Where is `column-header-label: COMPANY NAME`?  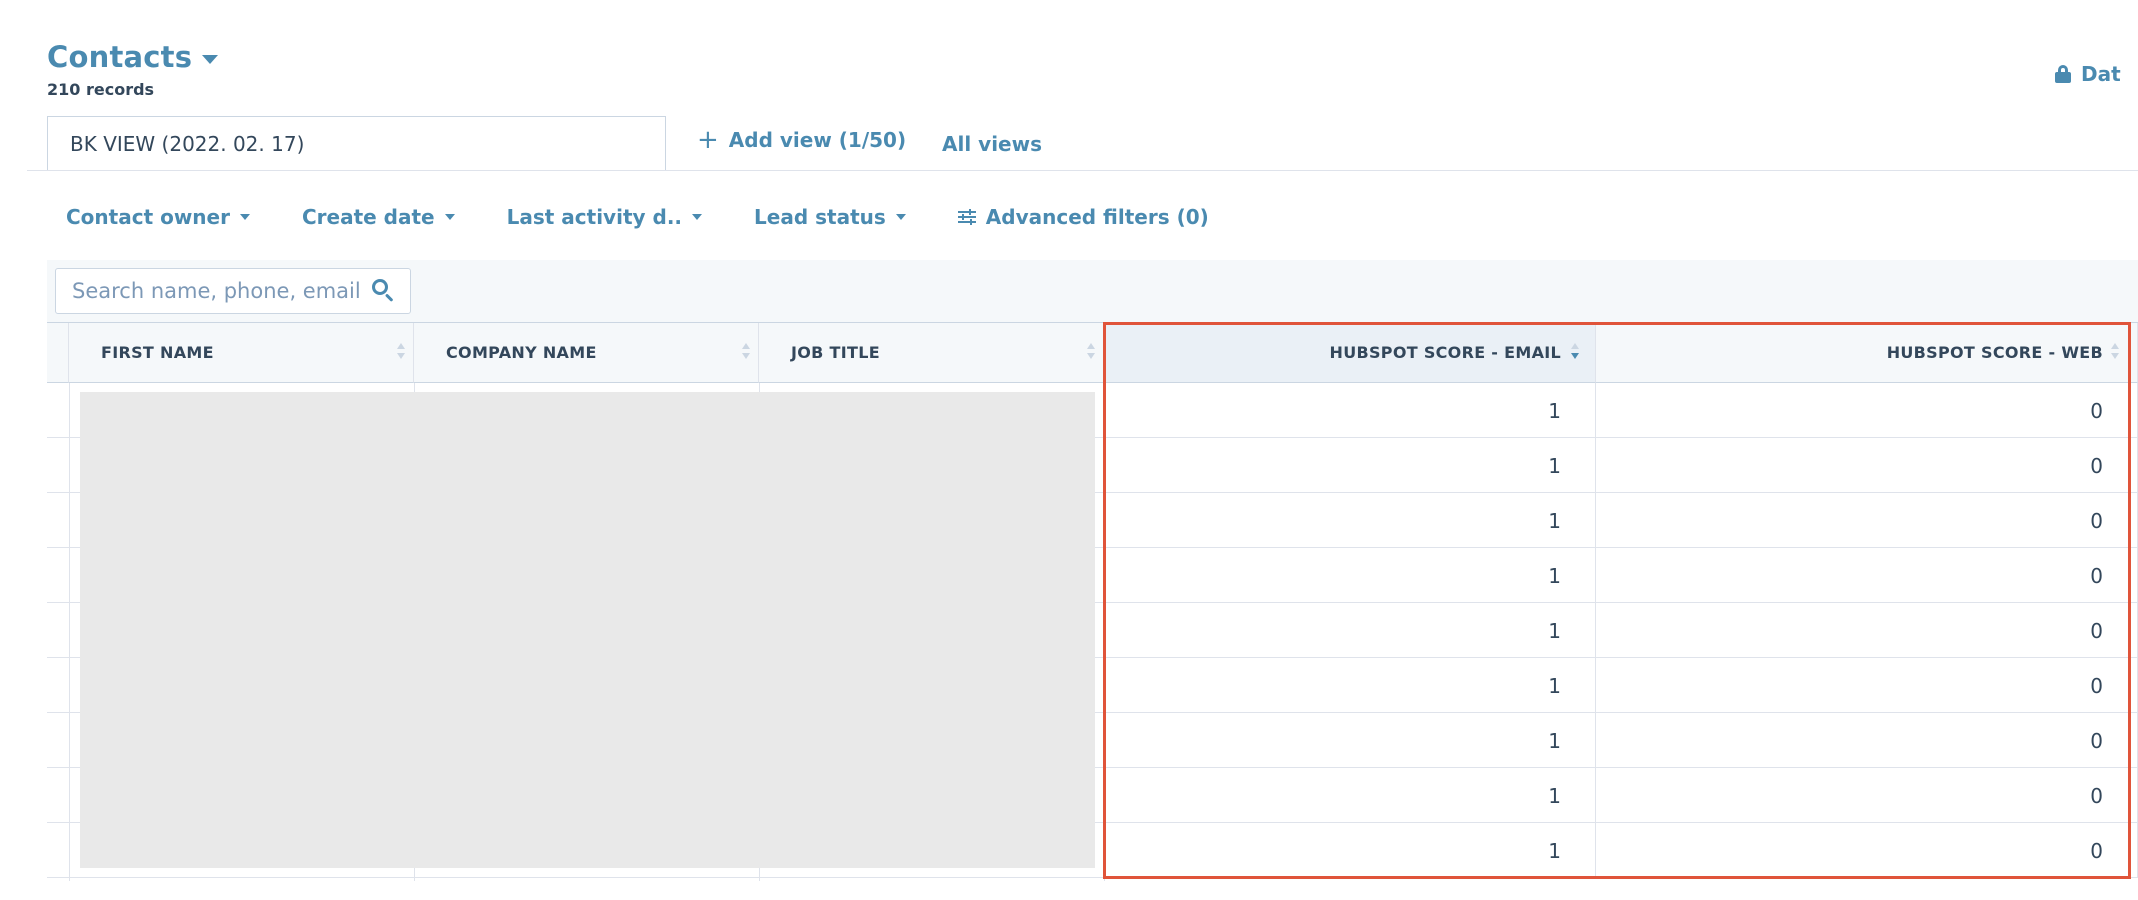 column-header-label: COMPANY NAME is located at coordinates (521, 352).